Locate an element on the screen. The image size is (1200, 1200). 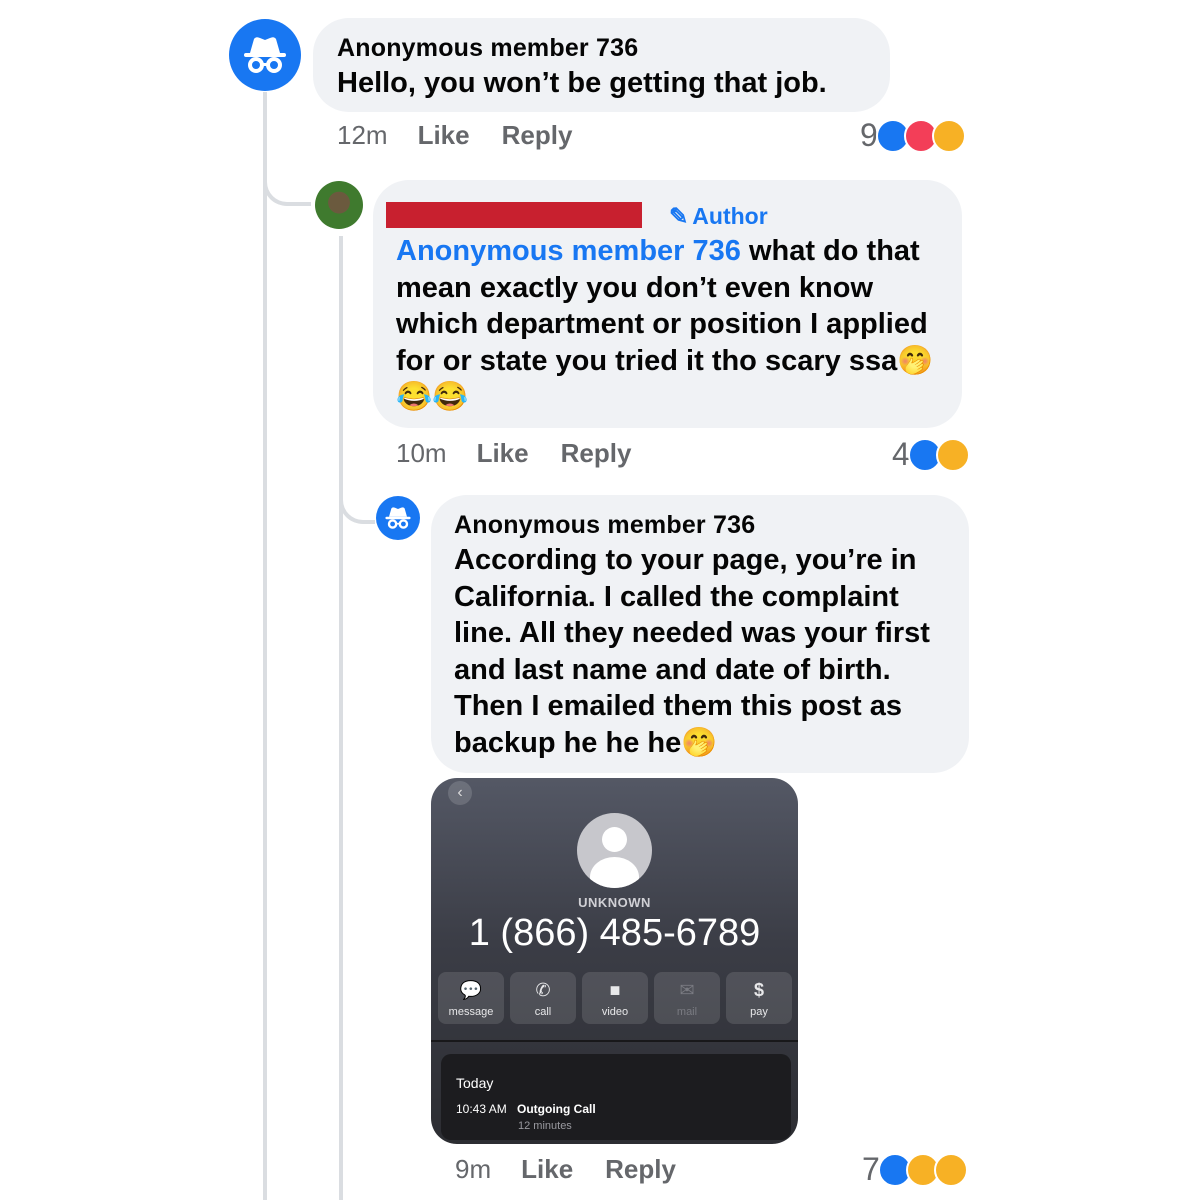
phone-number: 1 (866) 485-6789 is located at coordinates (614, 933).